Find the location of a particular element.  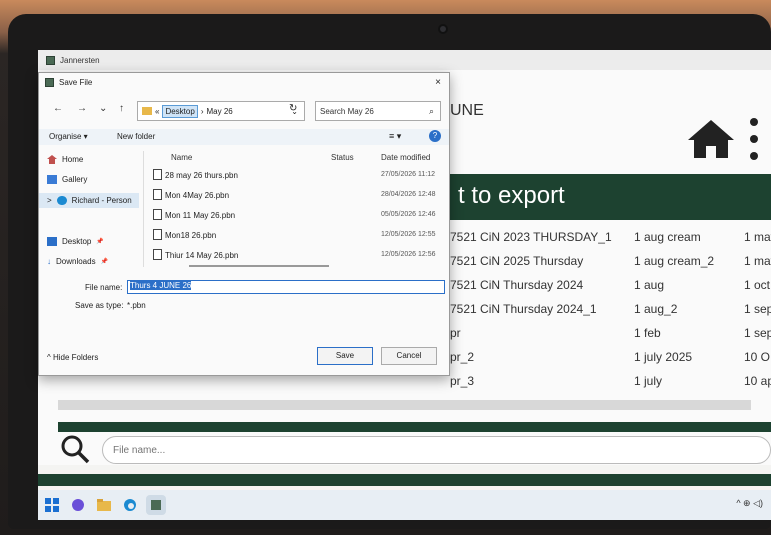

new-folder-button: New folder is located at coordinates (136, 136).